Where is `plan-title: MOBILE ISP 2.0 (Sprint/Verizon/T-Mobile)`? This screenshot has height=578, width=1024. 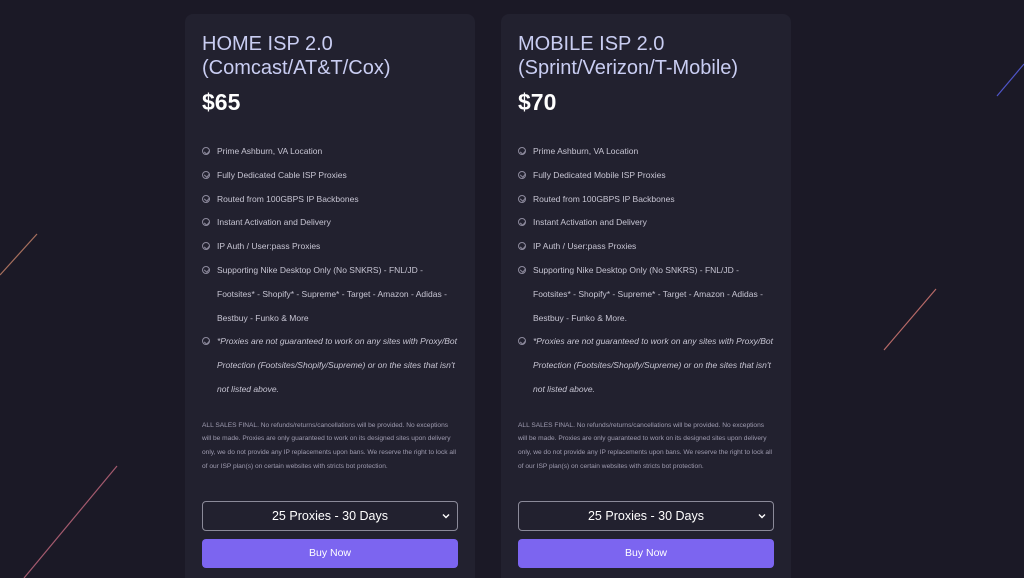 plan-title: MOBILE ISP 2.0 (Sprint/Verizon/T-Mobile) is located at coordinates (646, 57).